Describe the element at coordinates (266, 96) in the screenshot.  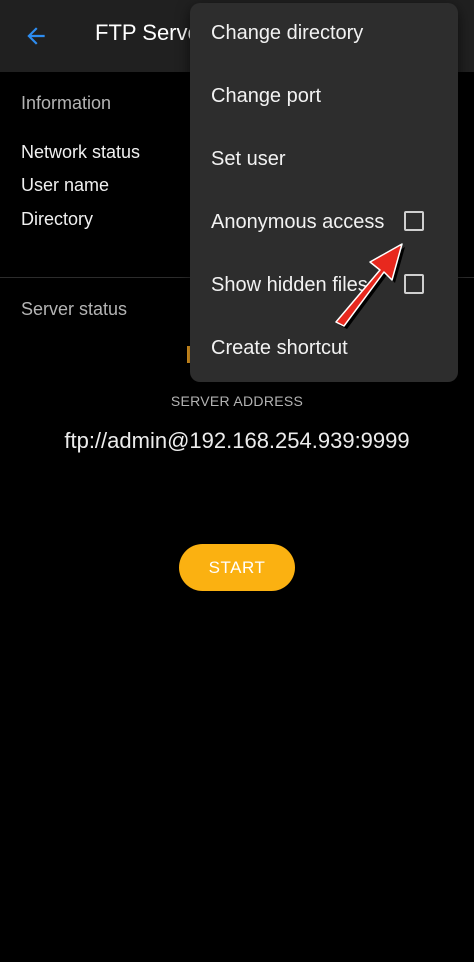
I see `menu-item-label: Change port` at that location.